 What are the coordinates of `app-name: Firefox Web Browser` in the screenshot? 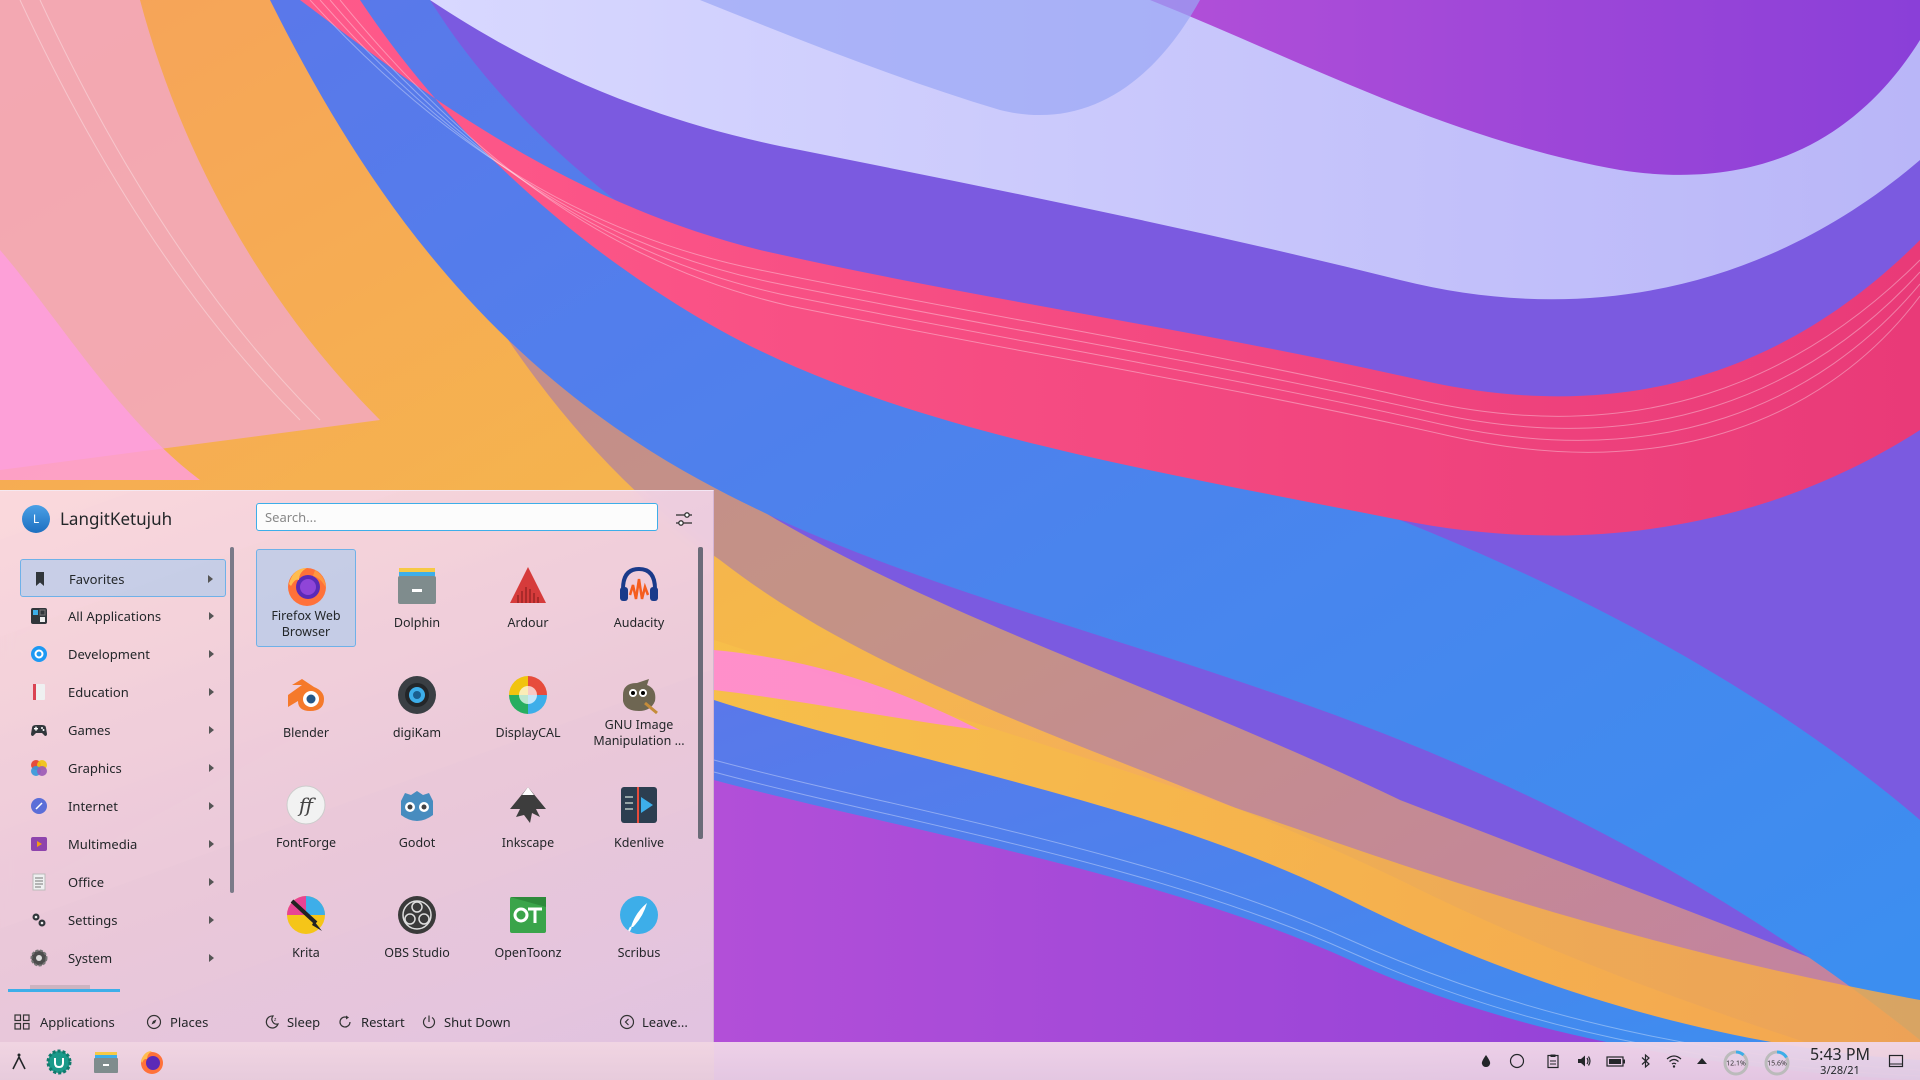 It's located at (306, 623).